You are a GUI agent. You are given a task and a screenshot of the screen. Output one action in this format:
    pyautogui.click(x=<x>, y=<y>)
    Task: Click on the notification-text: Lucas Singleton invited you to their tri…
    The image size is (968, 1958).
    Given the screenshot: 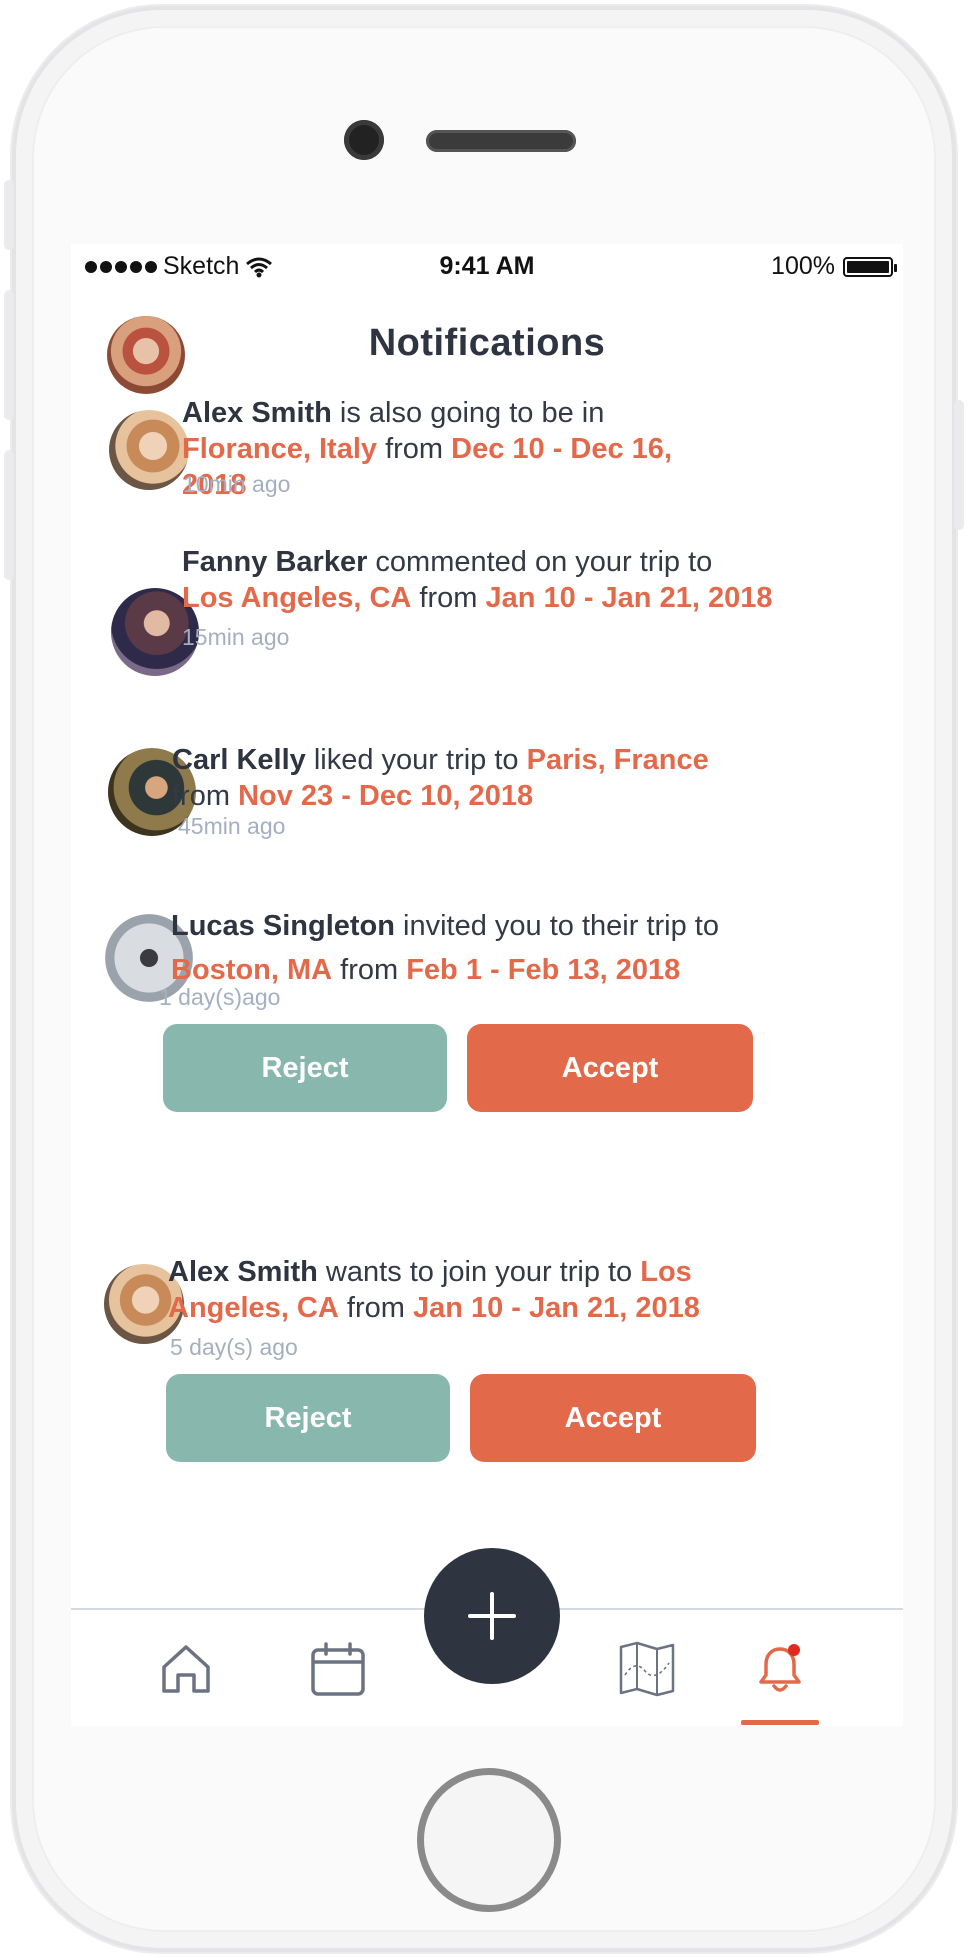 What is the action you would take?
    pyautogui.click(x=445, y=948)
    